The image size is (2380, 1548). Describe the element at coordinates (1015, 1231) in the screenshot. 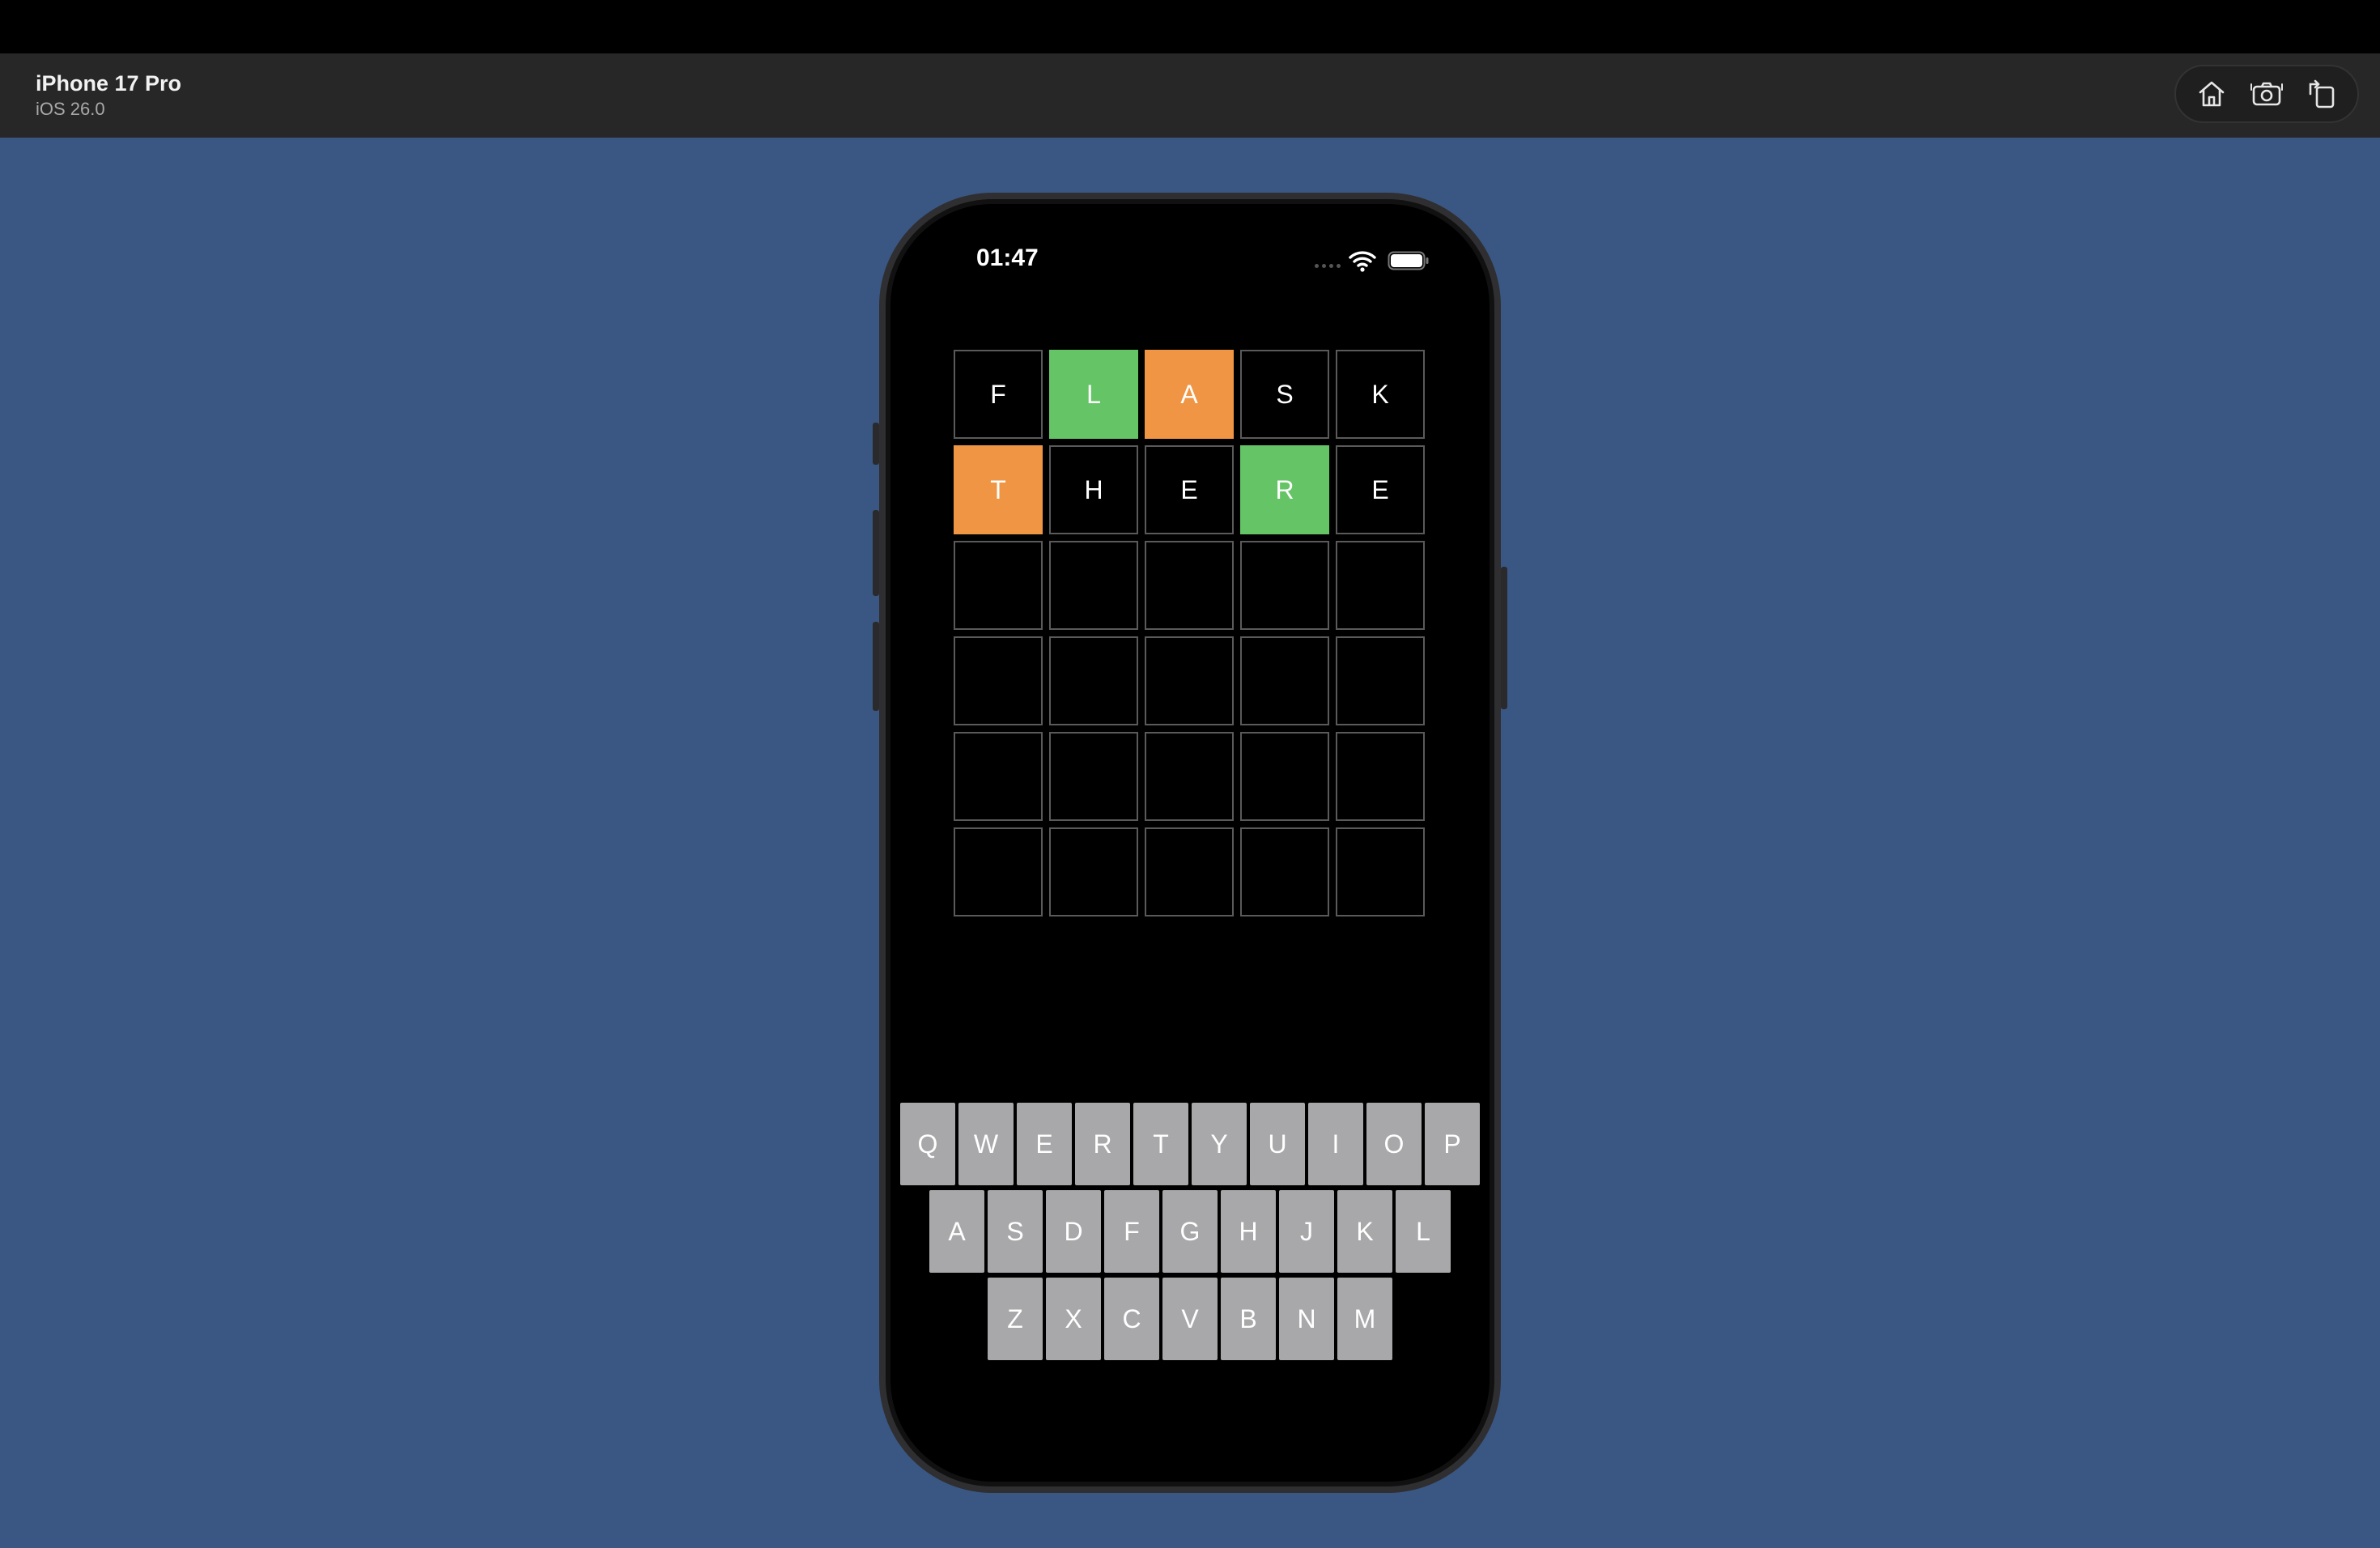

I see `key-s: S` at that location.